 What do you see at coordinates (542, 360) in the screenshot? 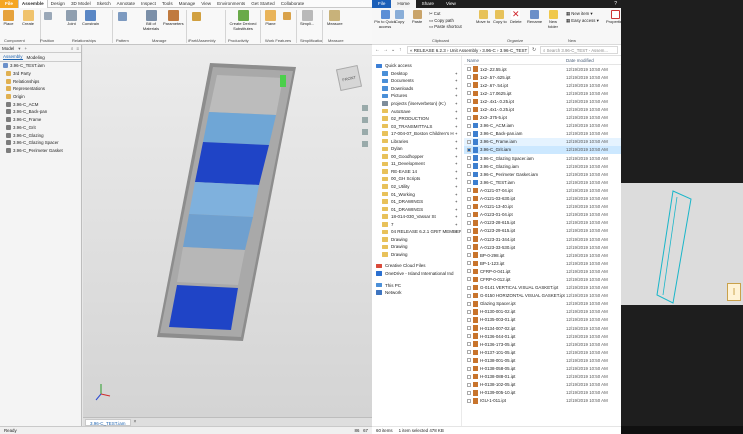
I see `file-row: H-0138-001-05.ipt 12/19/2019 10:50 AM` at bounding box center [542, 360].